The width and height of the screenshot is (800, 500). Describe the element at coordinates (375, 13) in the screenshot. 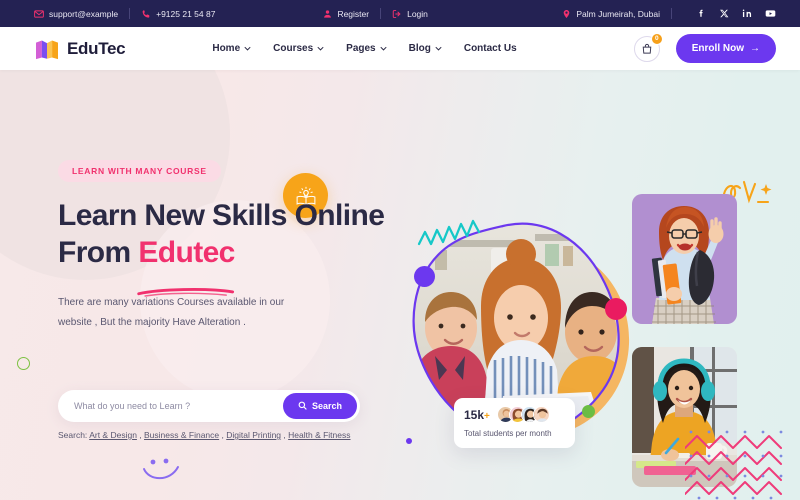

I see `topbar-account-group: Register Login` at that location.